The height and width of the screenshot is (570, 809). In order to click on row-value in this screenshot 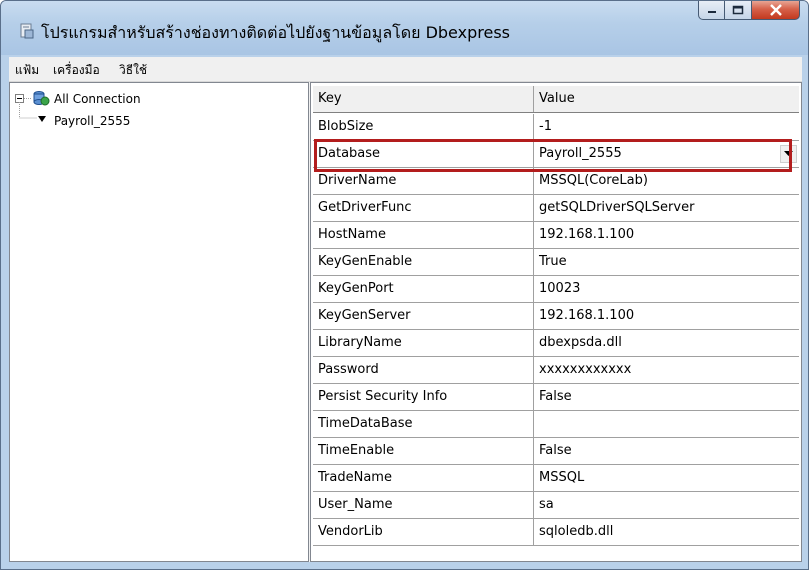, I will do `click(666, 424)`.